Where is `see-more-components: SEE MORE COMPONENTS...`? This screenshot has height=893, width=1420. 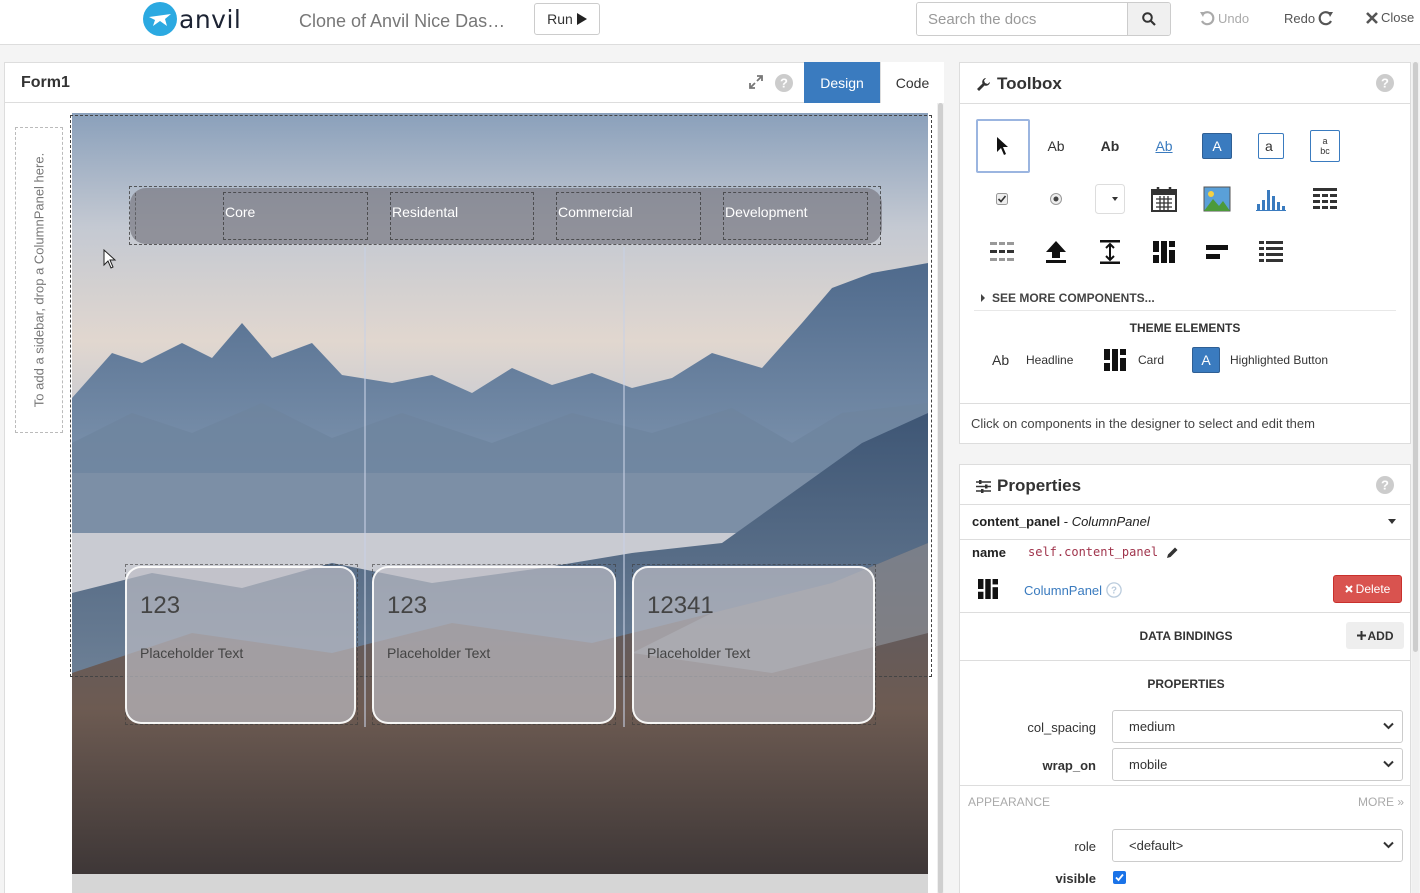 see-more-components: SEE MORE COMPONENTS... is located at coordinates (1067, 298).